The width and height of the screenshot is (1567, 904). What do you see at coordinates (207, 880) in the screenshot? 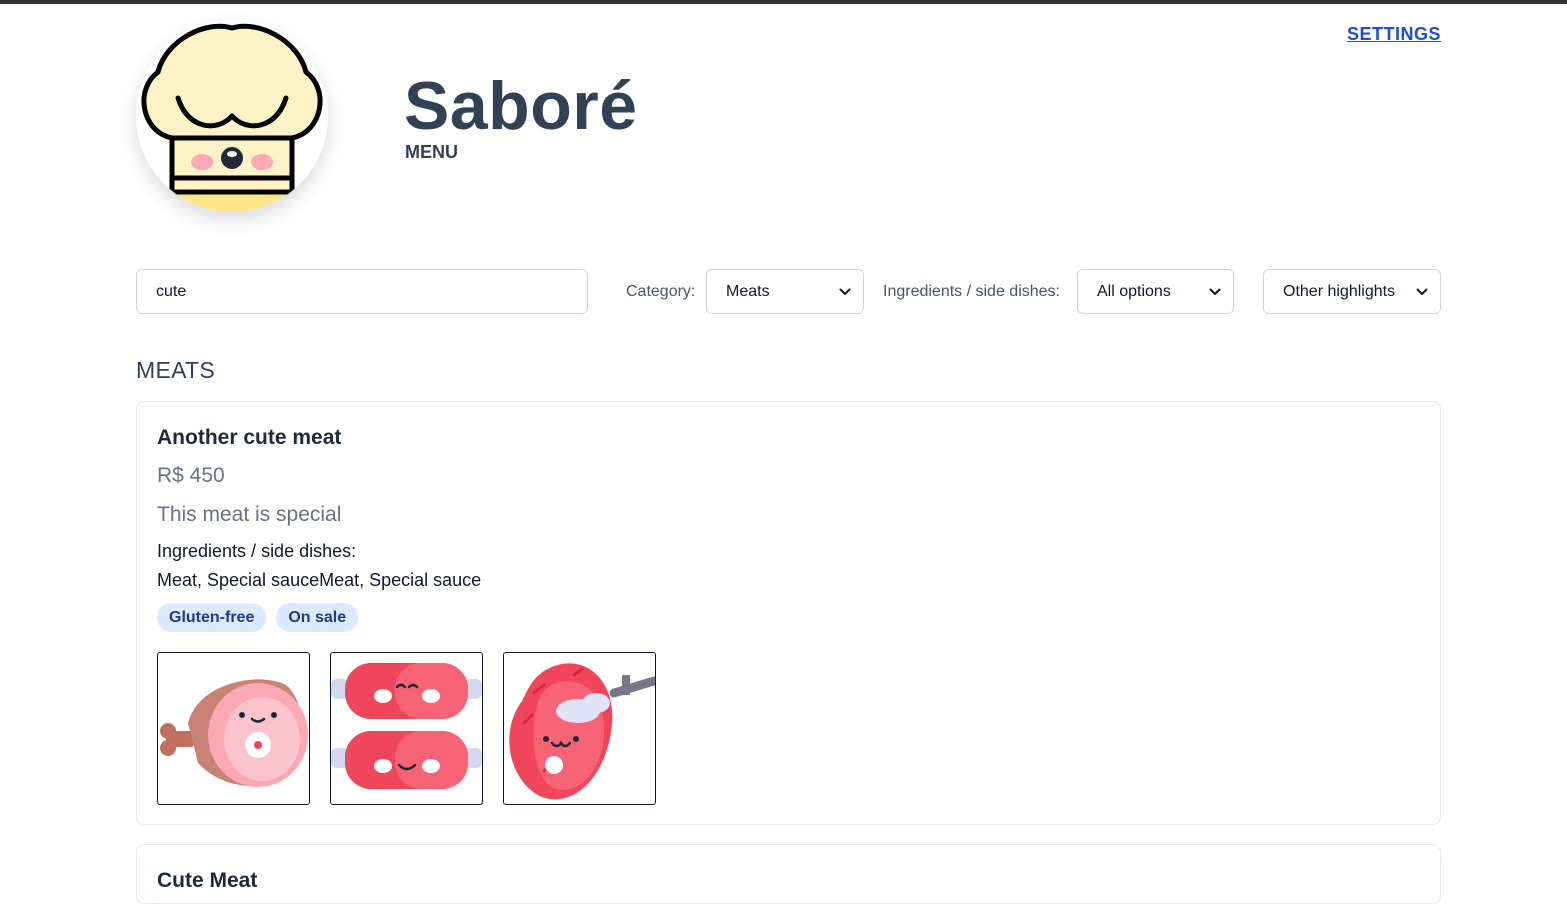
I see `item-name: Cute Meat` at bounding box center [207, 880].